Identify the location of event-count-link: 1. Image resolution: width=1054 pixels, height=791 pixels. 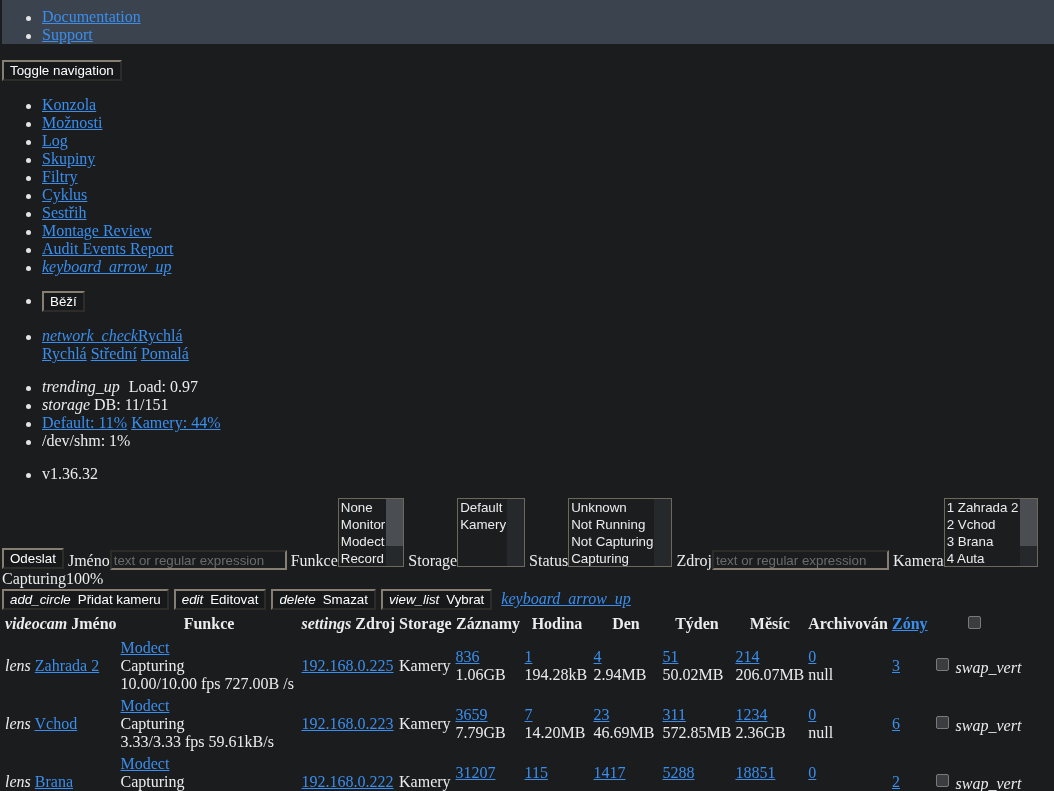
(528, 657).